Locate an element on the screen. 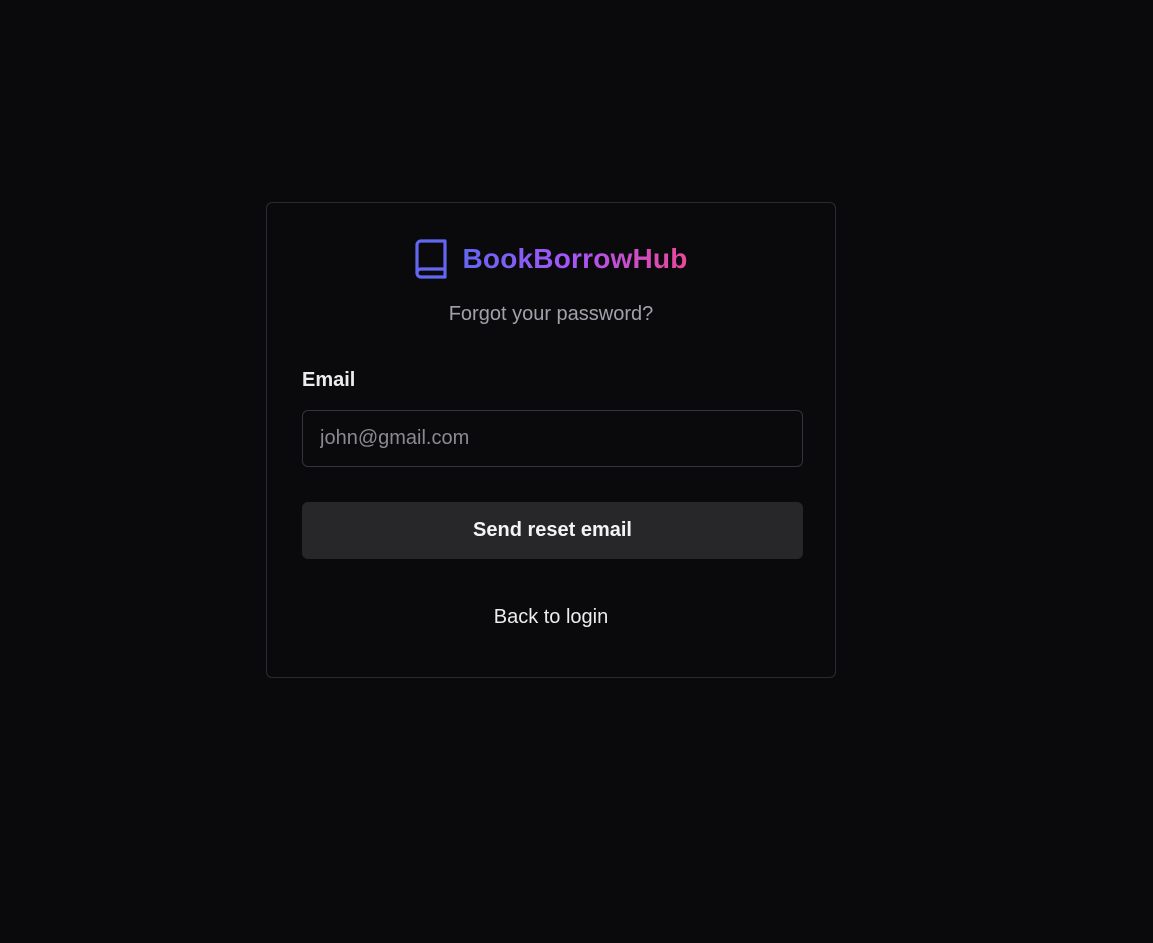 Image resolution: width=1153 pixels, height=943 pixels. send-reset-email-button: Send reset email is located at coordinates (552, 530).